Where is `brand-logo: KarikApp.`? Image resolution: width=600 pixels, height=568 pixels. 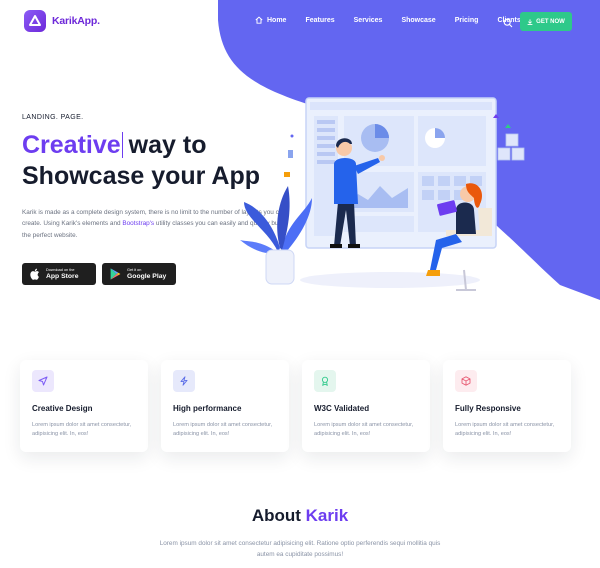
brand-logo: KarikApp. is located at coordinates (62, 21).